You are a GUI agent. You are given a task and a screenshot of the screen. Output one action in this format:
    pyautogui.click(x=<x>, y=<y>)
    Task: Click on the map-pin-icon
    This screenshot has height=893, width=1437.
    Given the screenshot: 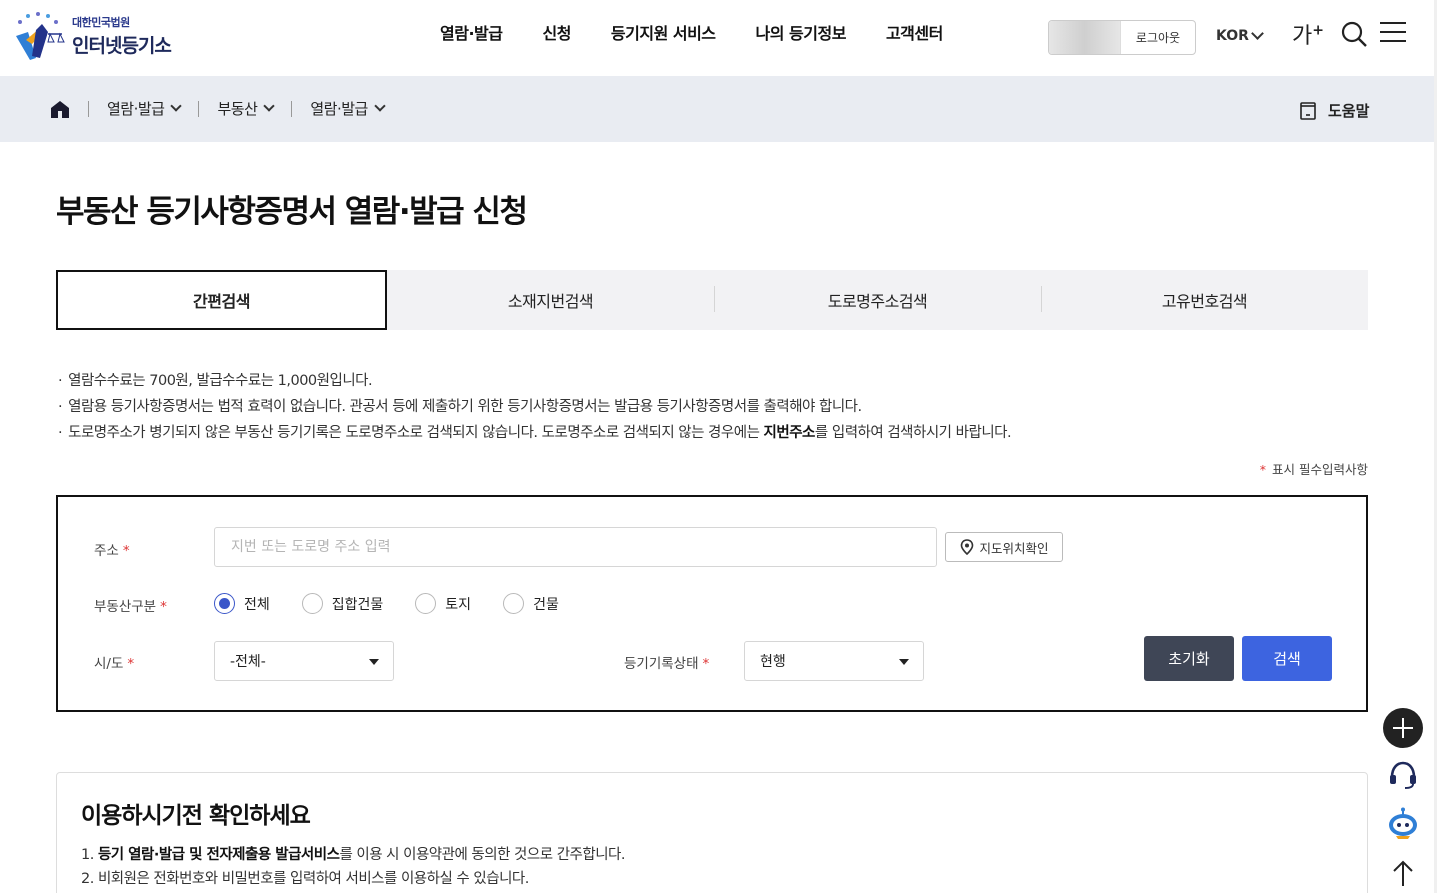 What is the action you would take?
    pyautogui.click(x=967, y=547)
    